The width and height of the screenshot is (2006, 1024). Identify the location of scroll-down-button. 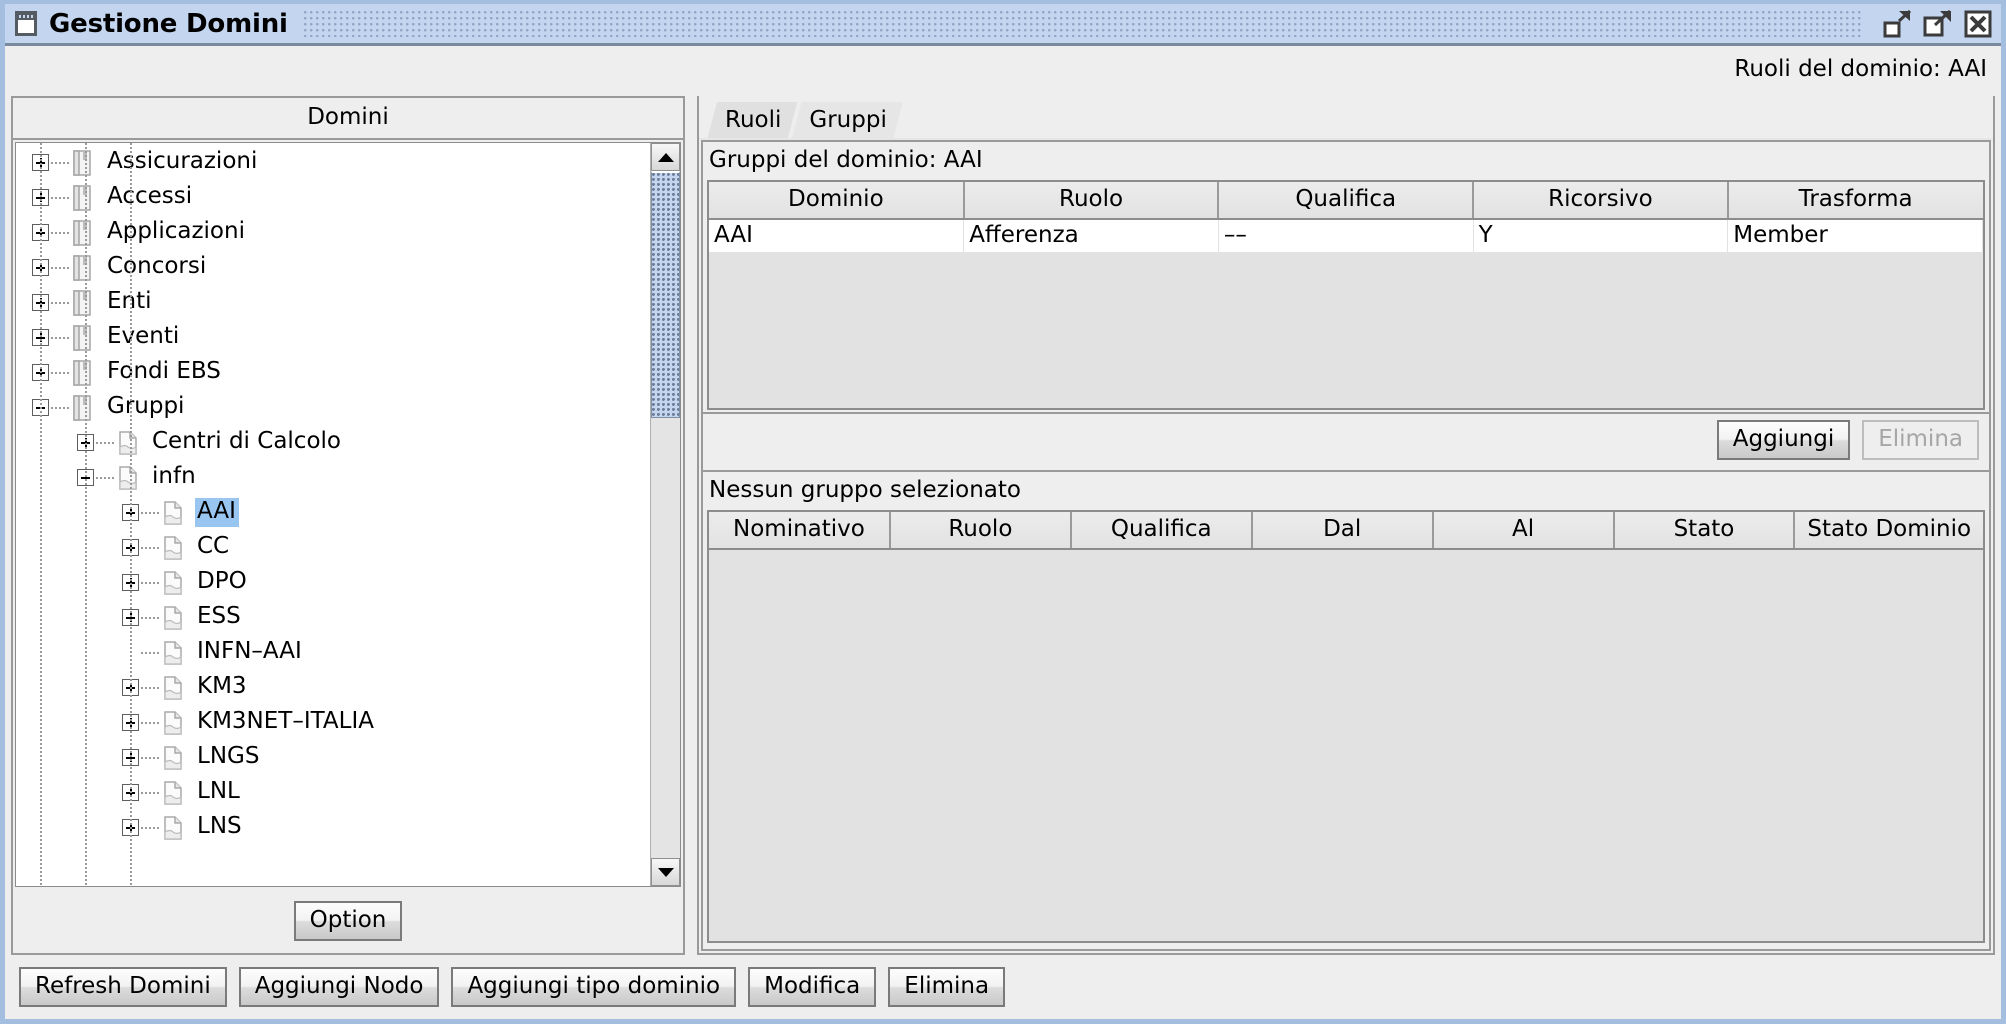
(665, 872).